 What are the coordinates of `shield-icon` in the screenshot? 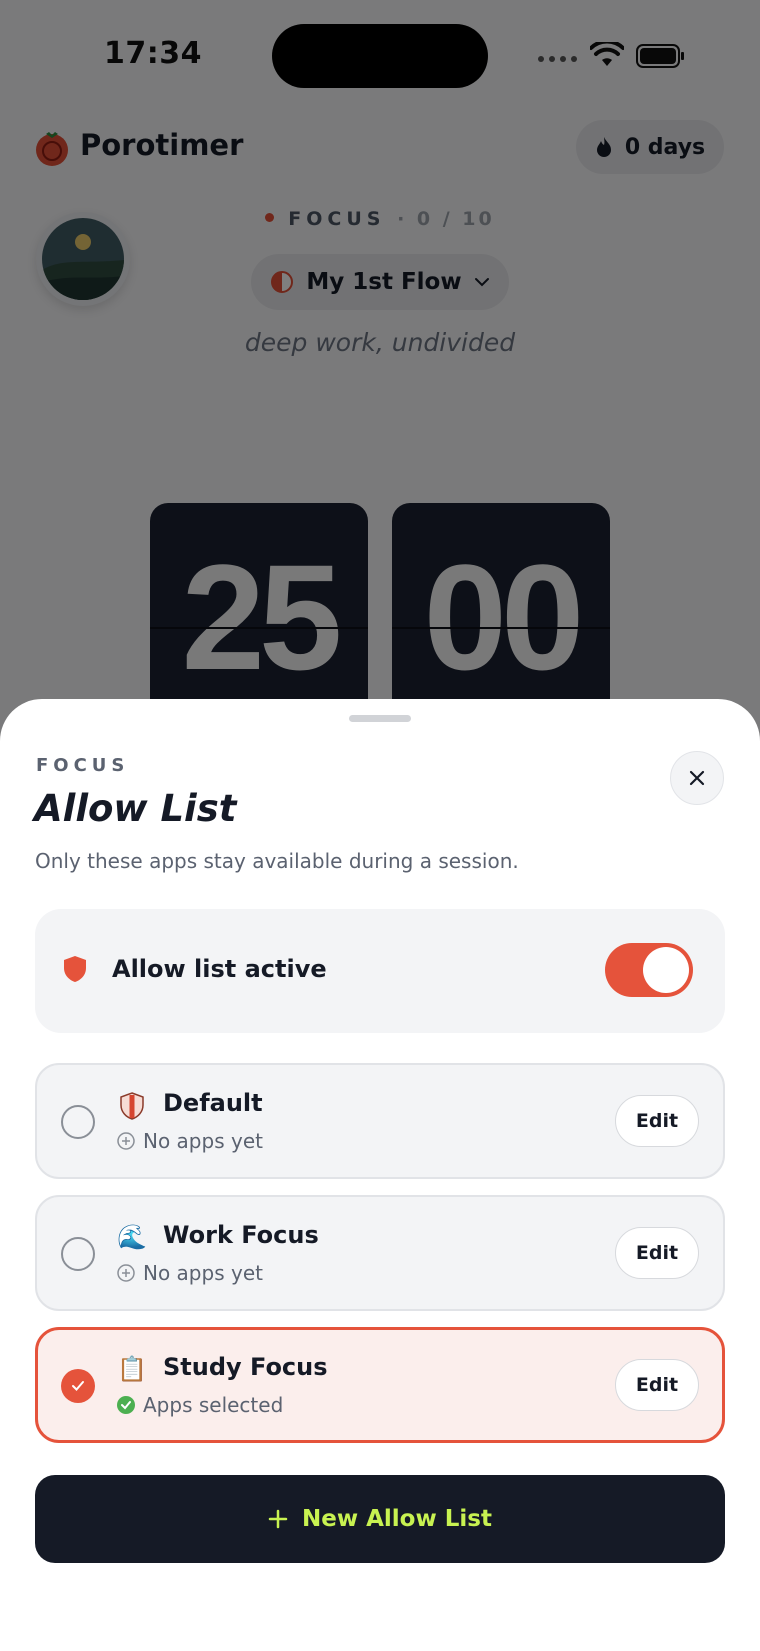 It's located at (75, 969).